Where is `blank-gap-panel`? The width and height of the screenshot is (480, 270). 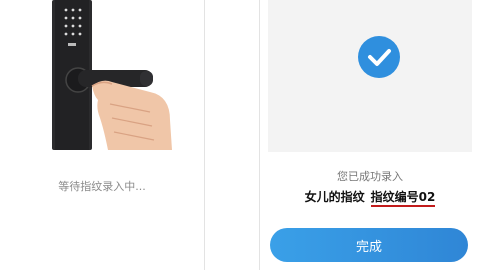
blank-gap-panel is located at coordinates (232, 135).